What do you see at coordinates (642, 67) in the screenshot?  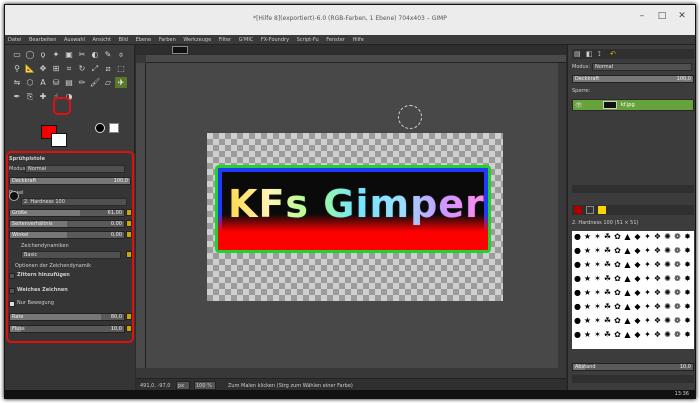 I see `layers-mode-dropdown: Normal` at bounding box center [642, 67].